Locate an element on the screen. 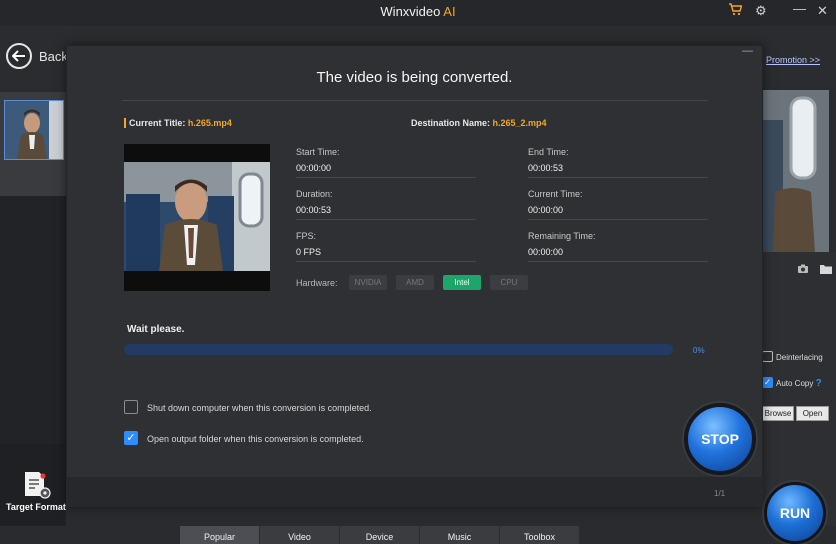 The image size is (836, 544). app-title-accent: AI is located at coordinates (449, 11).